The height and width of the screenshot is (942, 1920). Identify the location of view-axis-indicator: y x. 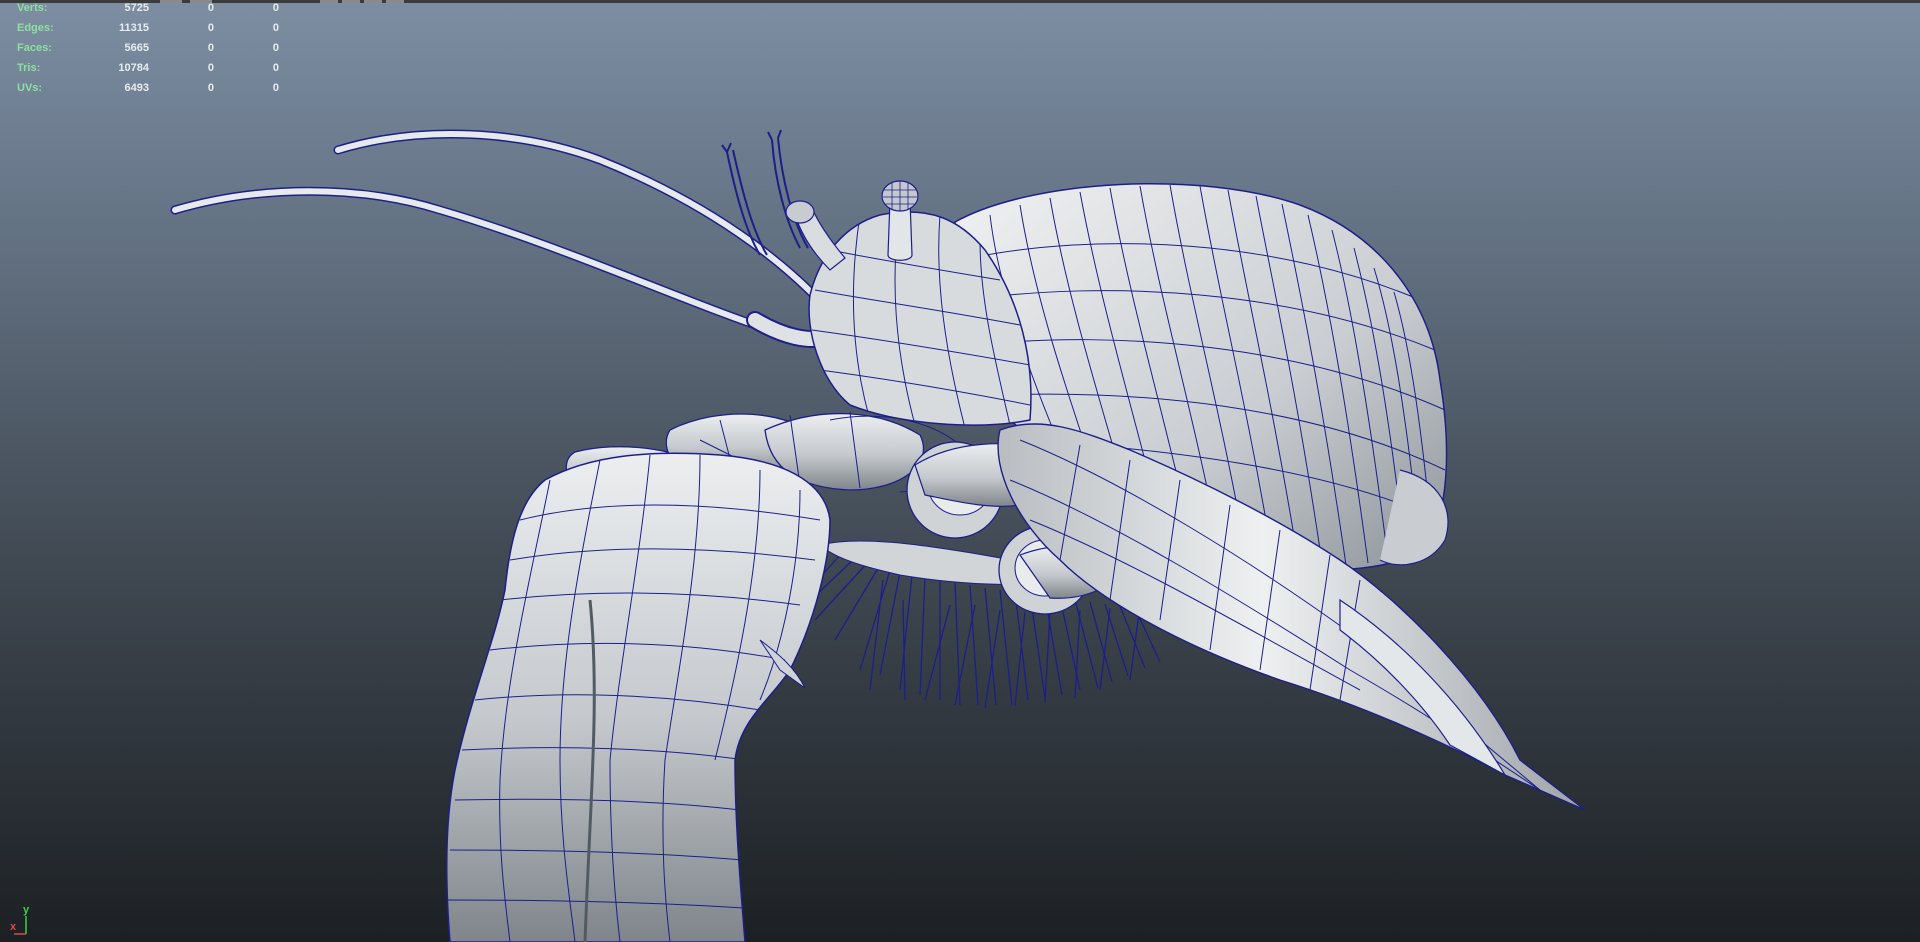
(23, 921).